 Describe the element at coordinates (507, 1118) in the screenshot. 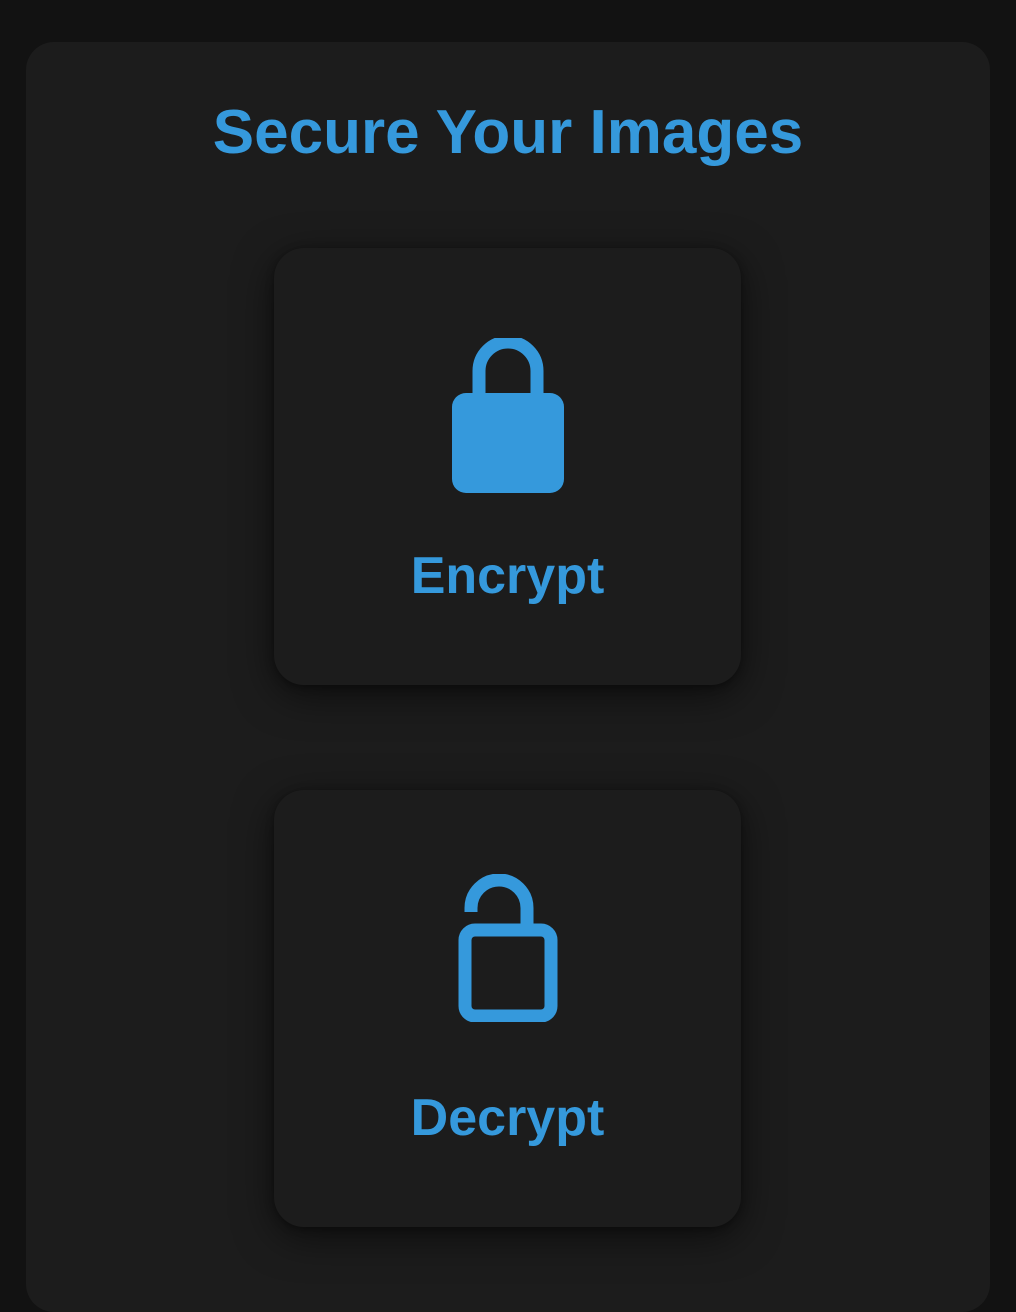

I see `decrypt-label: Decrypt` at that location.